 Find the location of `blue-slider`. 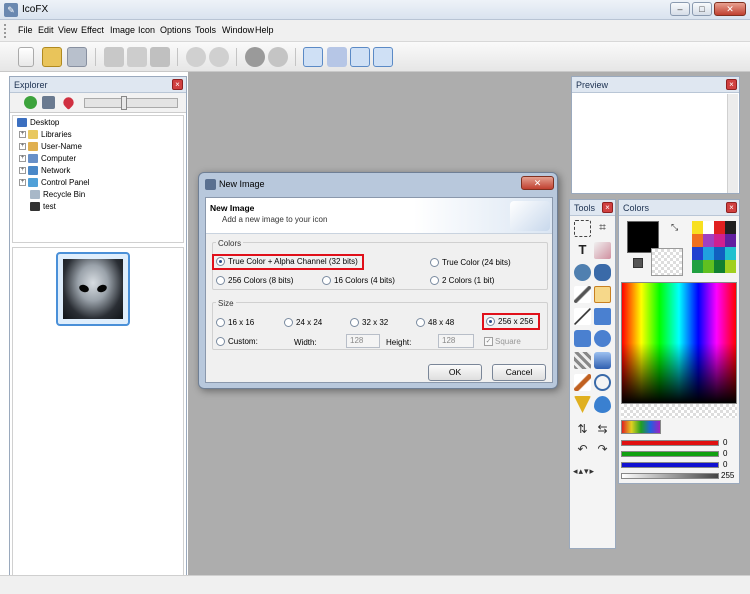

blue-slider is located at coordinates (670, 465).